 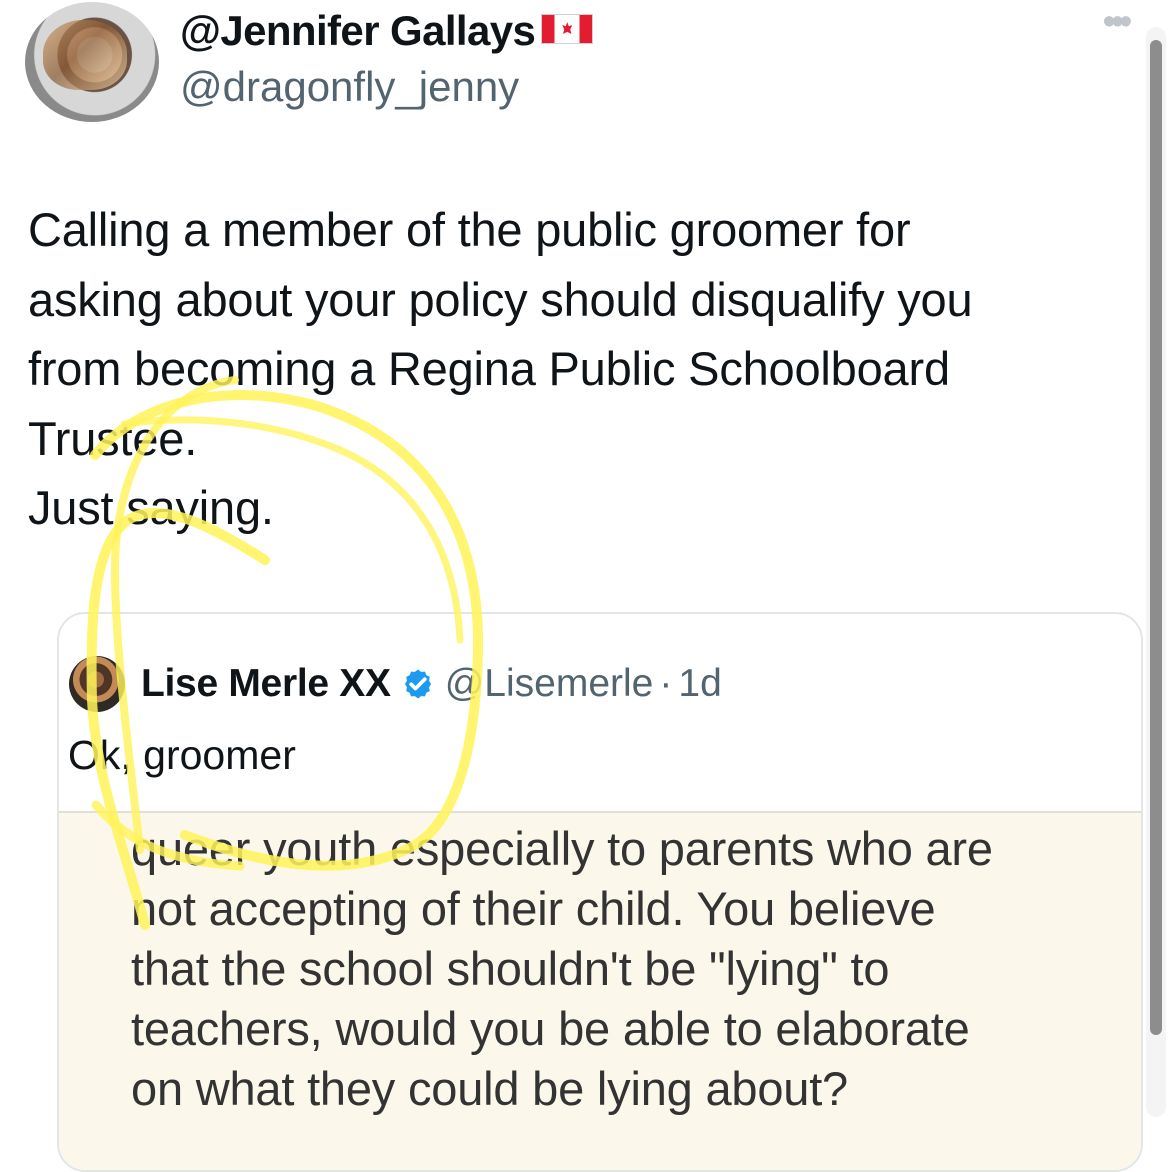 I want to click on author-avatar-image, so click(x=85, y=55).